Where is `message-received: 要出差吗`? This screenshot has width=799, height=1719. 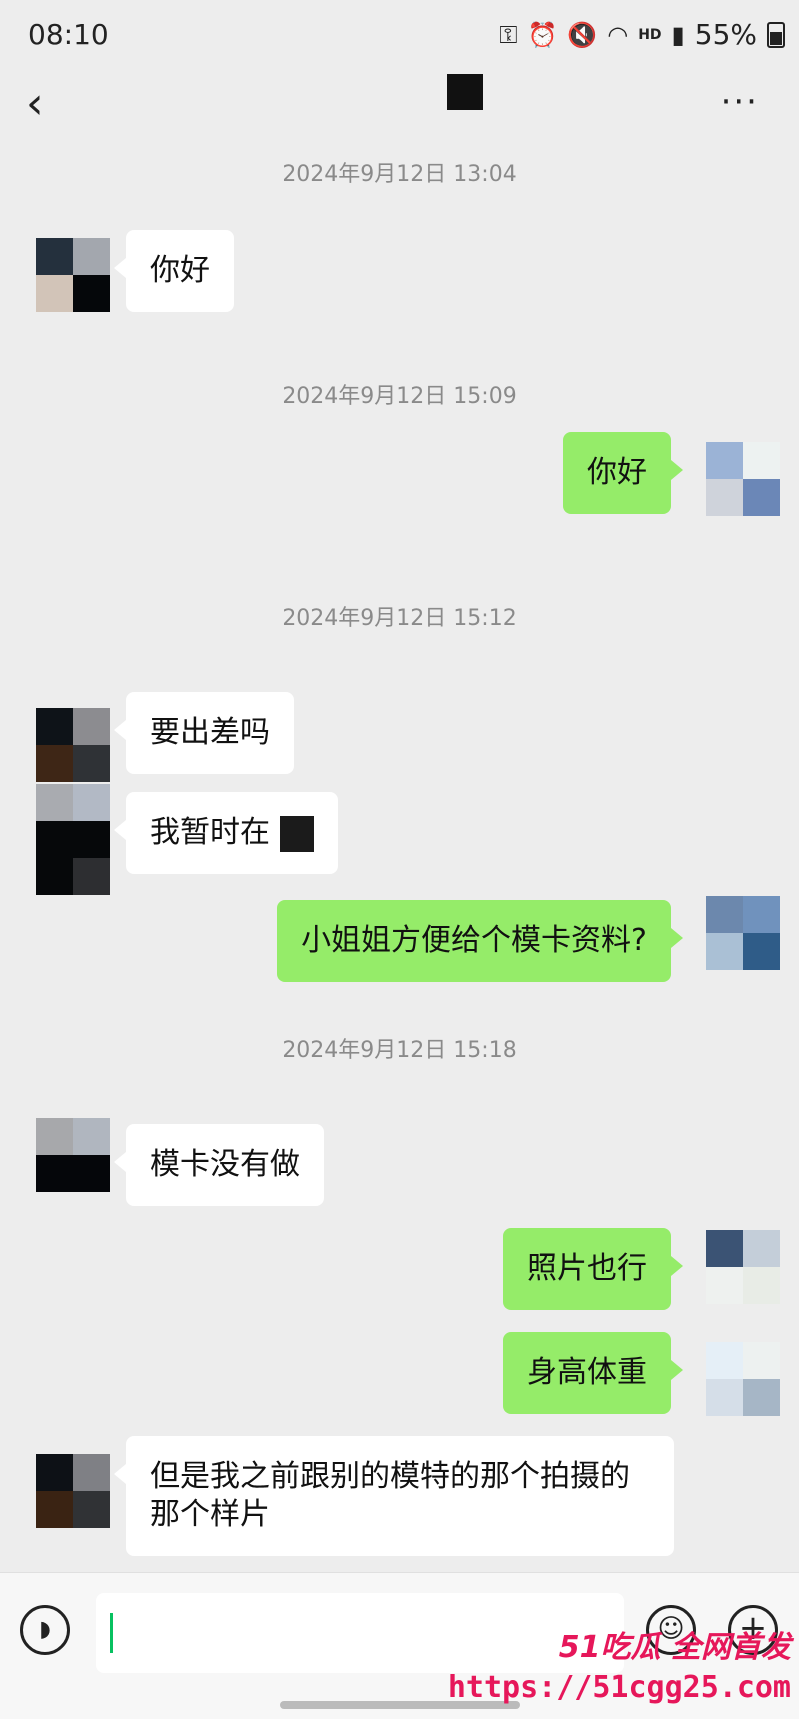
message-received: 要出差吗 is located at coordinates (204, 733).